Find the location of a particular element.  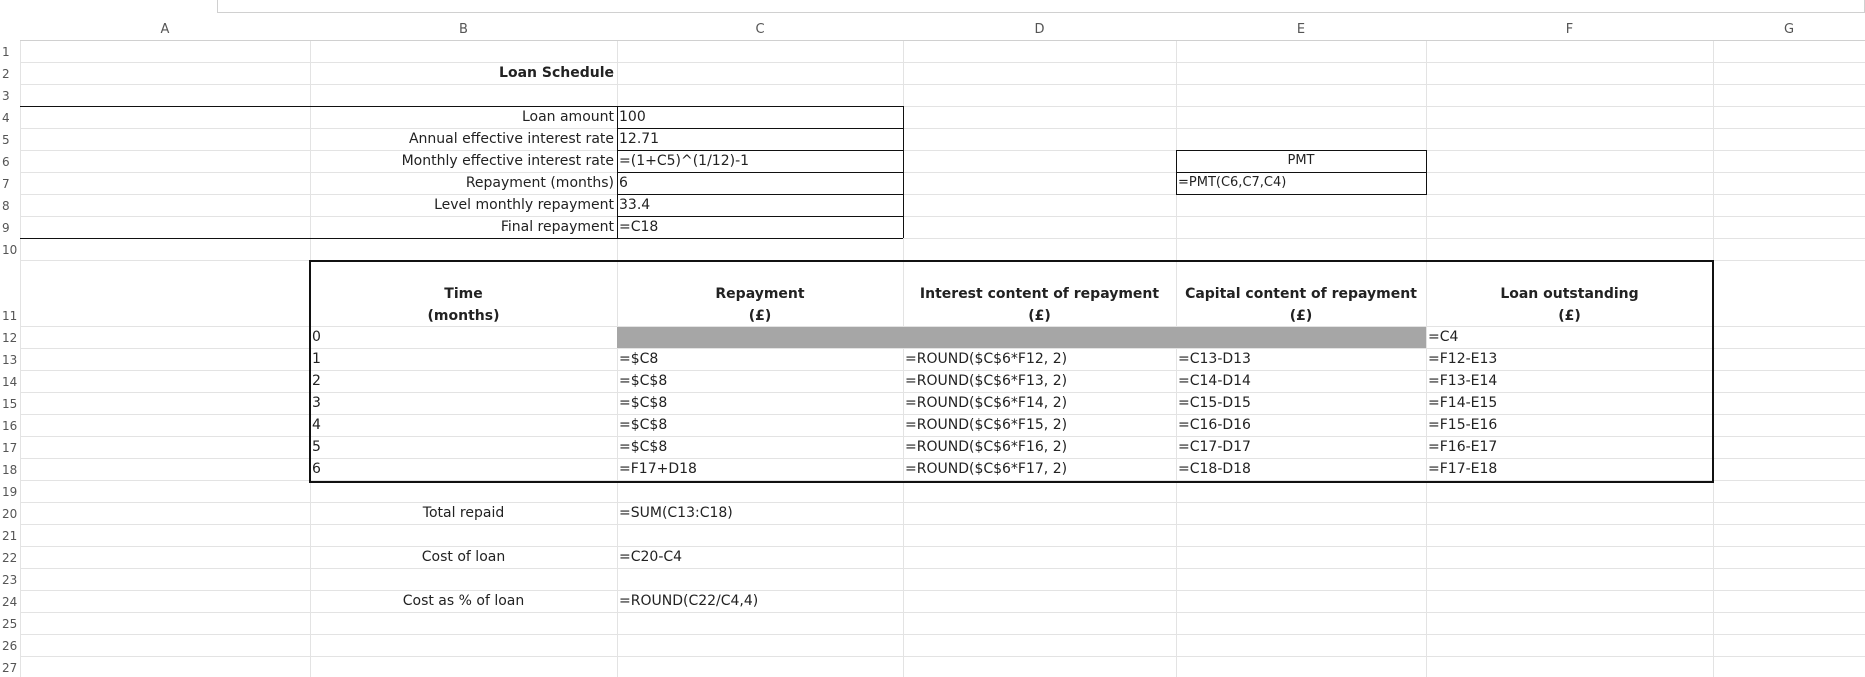

row-header: 15 is located at coordinates (10, 404).